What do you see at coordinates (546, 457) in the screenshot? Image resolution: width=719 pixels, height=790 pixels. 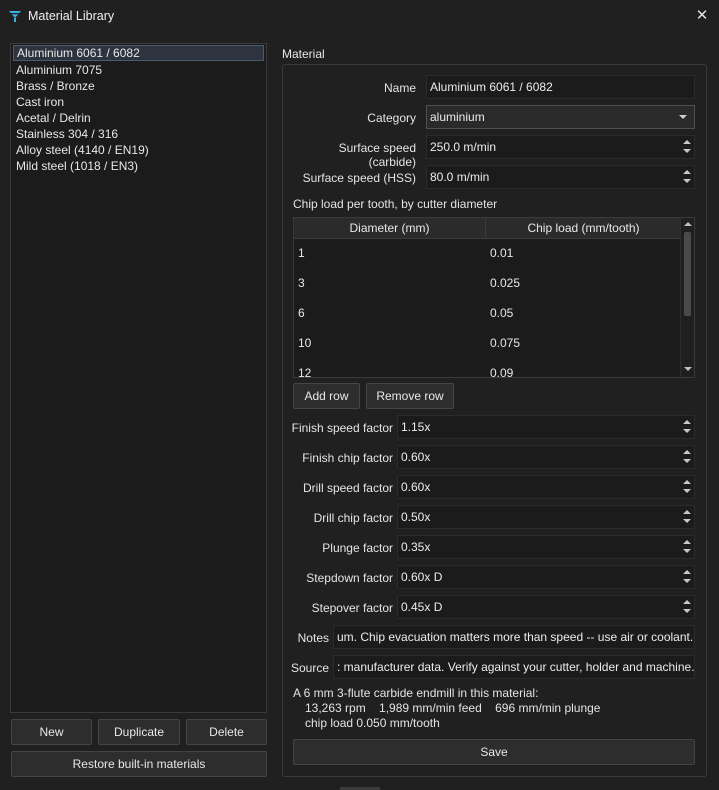 I see `finish-chip-factor-spinbox: 0.60x` at bounding box center [546, 457].